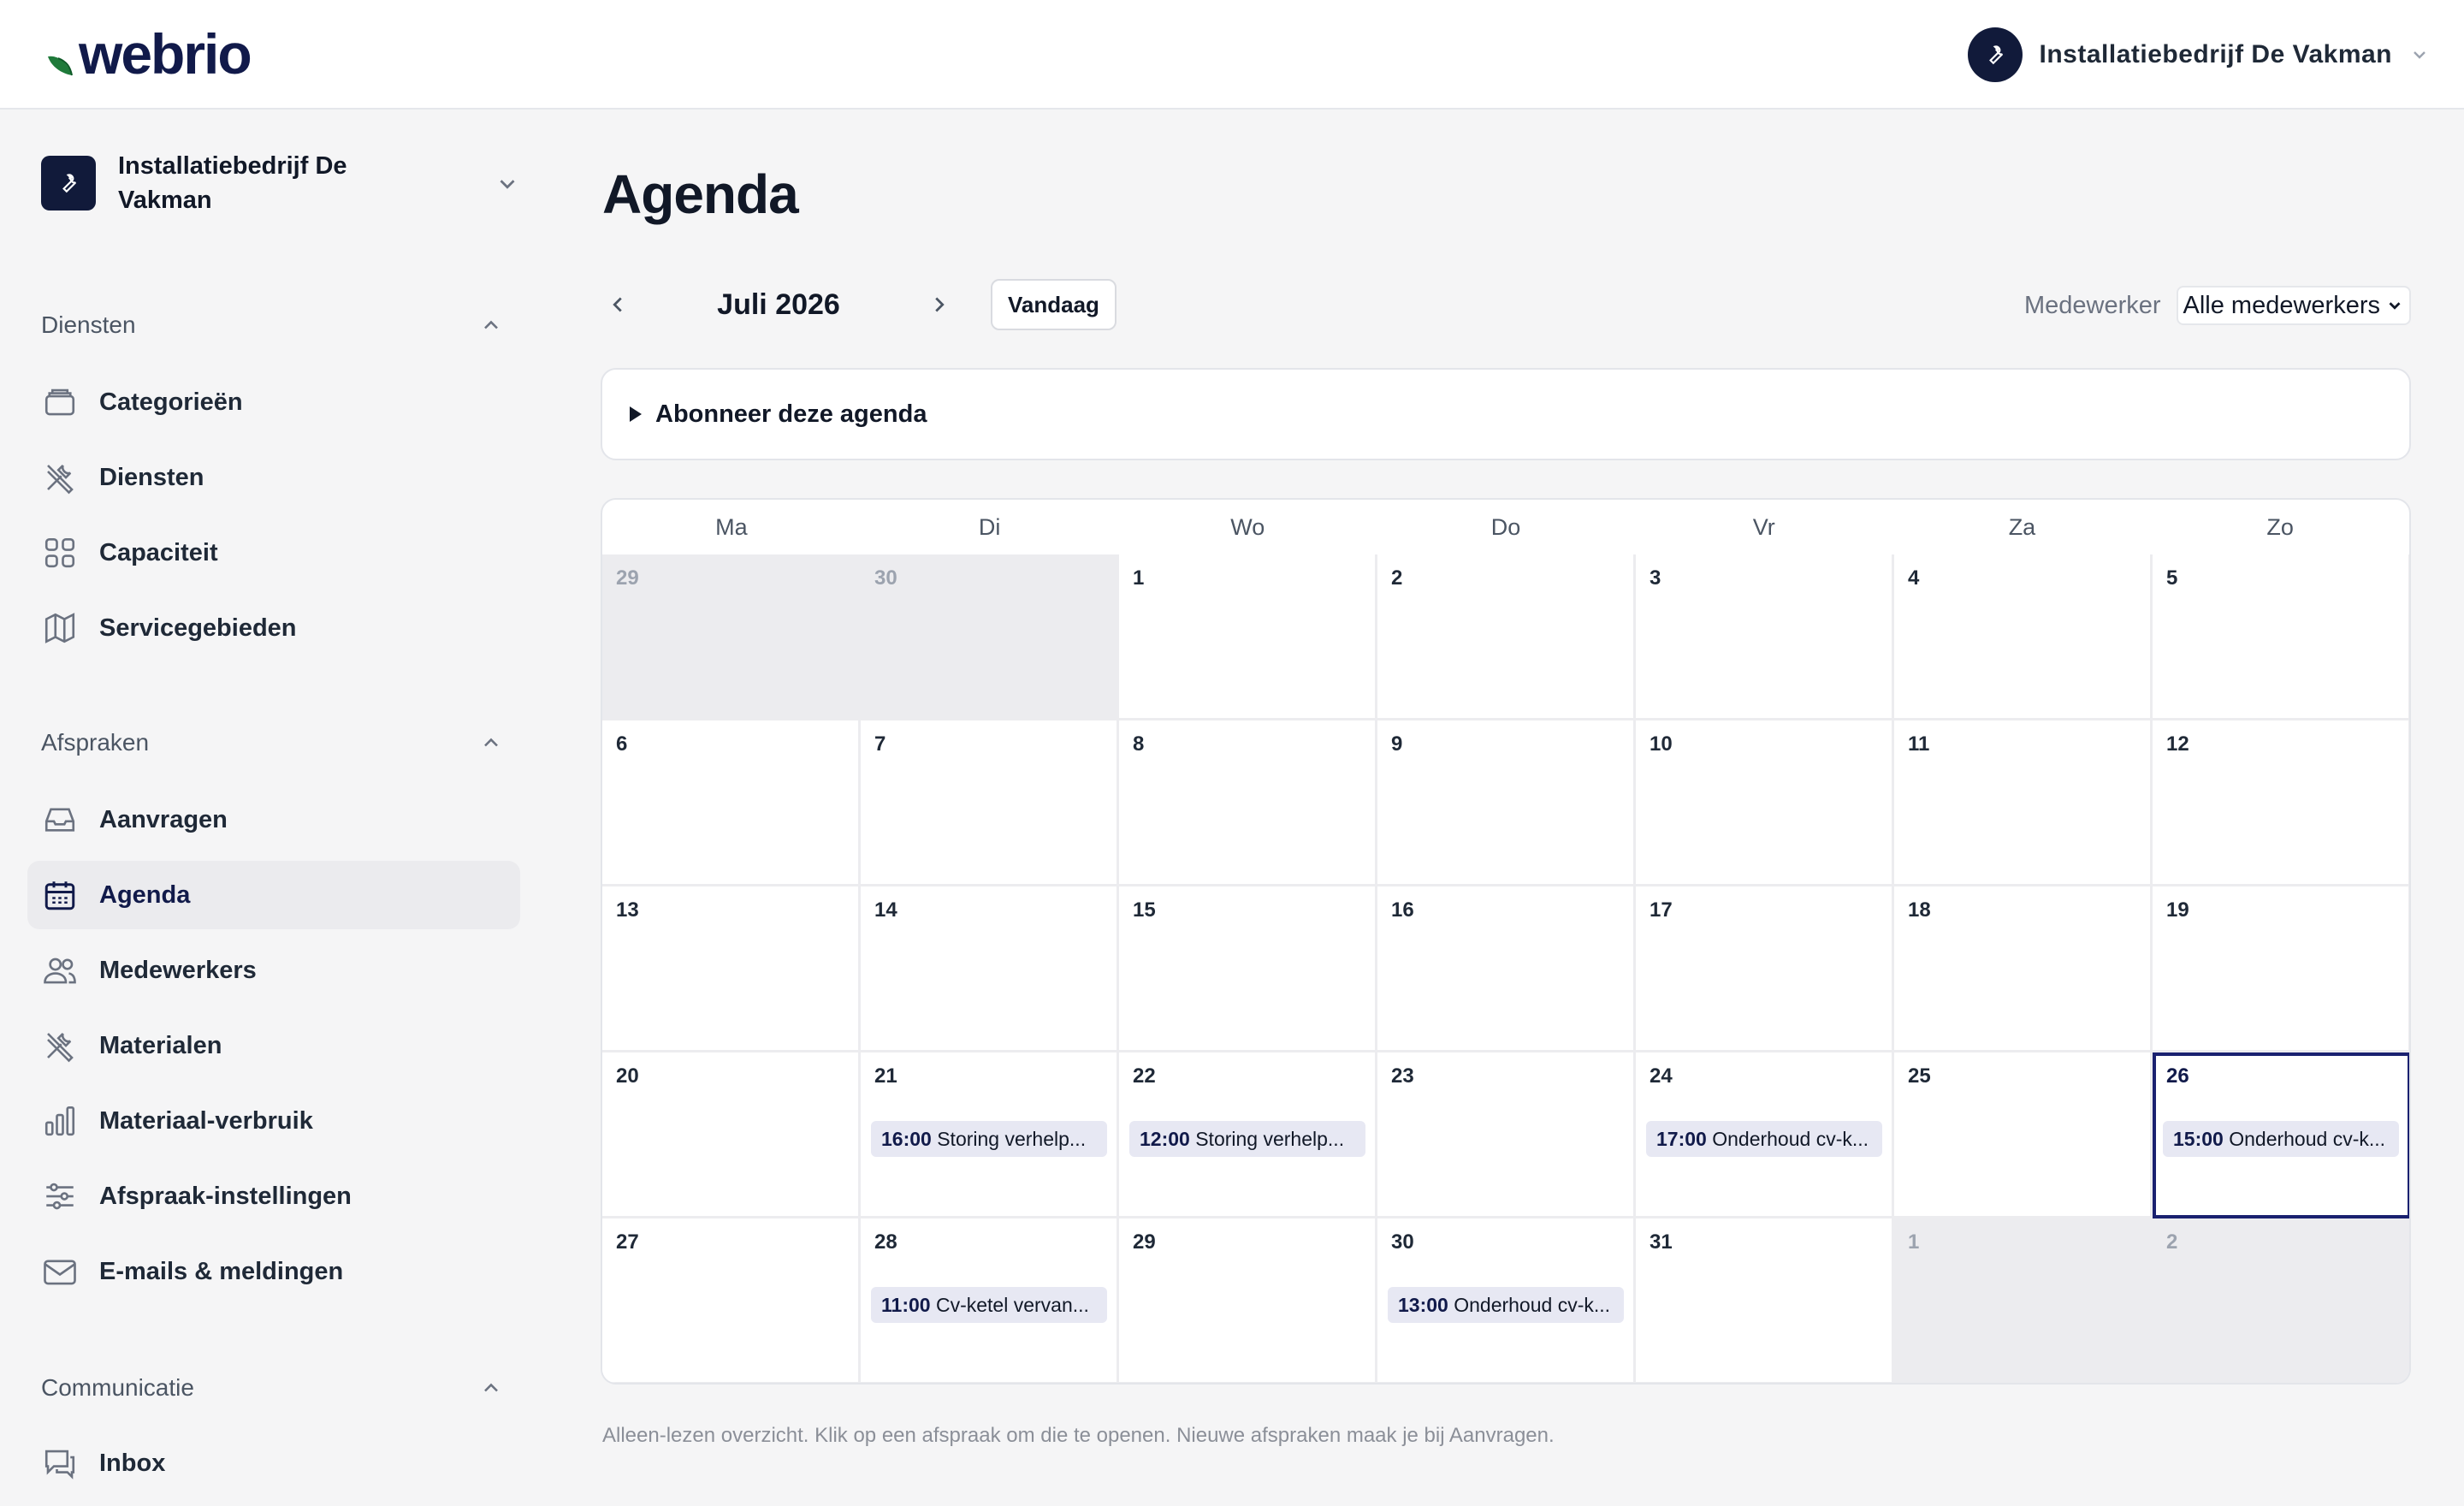 The width and height of the screenshot is (2464, 1506). What do you see at coordinates (2215, 54) in the screenshot?
I see `account-name: Installatiebedrijf De Vakman` at bounding box center [2215, 54].